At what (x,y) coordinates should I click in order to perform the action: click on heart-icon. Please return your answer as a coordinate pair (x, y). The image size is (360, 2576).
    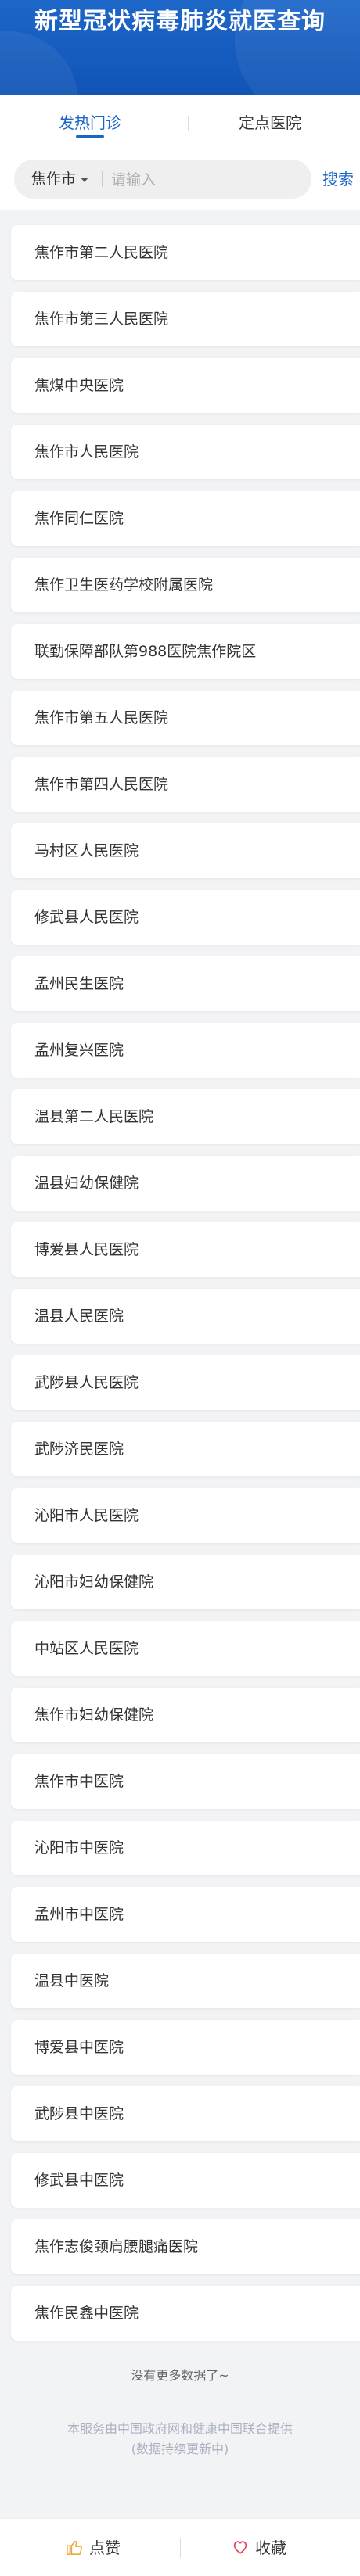
    Looking at the image, I should click on (240, 2547).